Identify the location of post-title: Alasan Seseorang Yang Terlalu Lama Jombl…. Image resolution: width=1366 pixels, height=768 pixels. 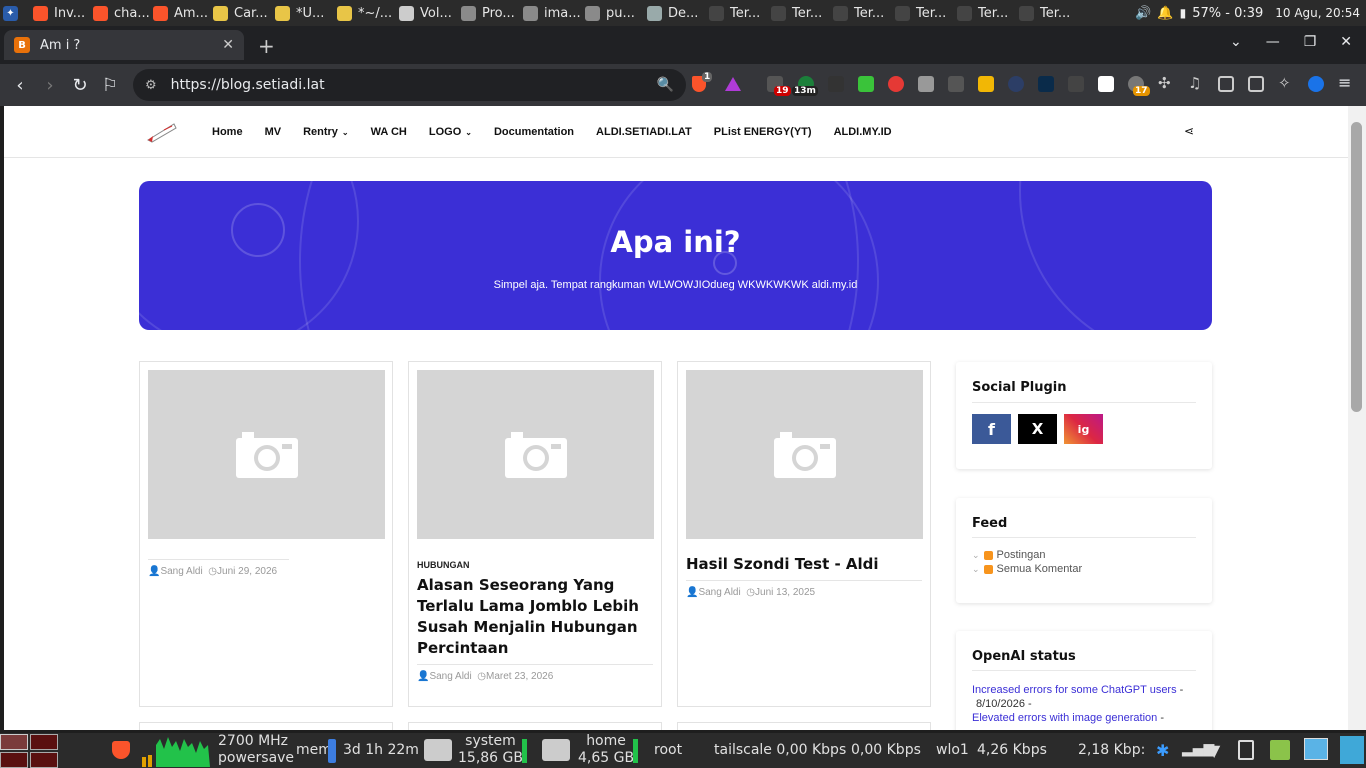
(534, 617).